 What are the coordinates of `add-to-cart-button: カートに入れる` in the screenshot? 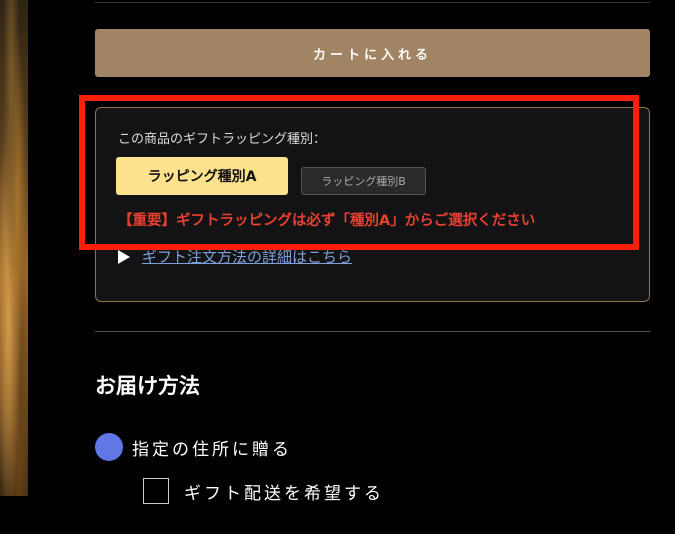 It's located at (372, 53).